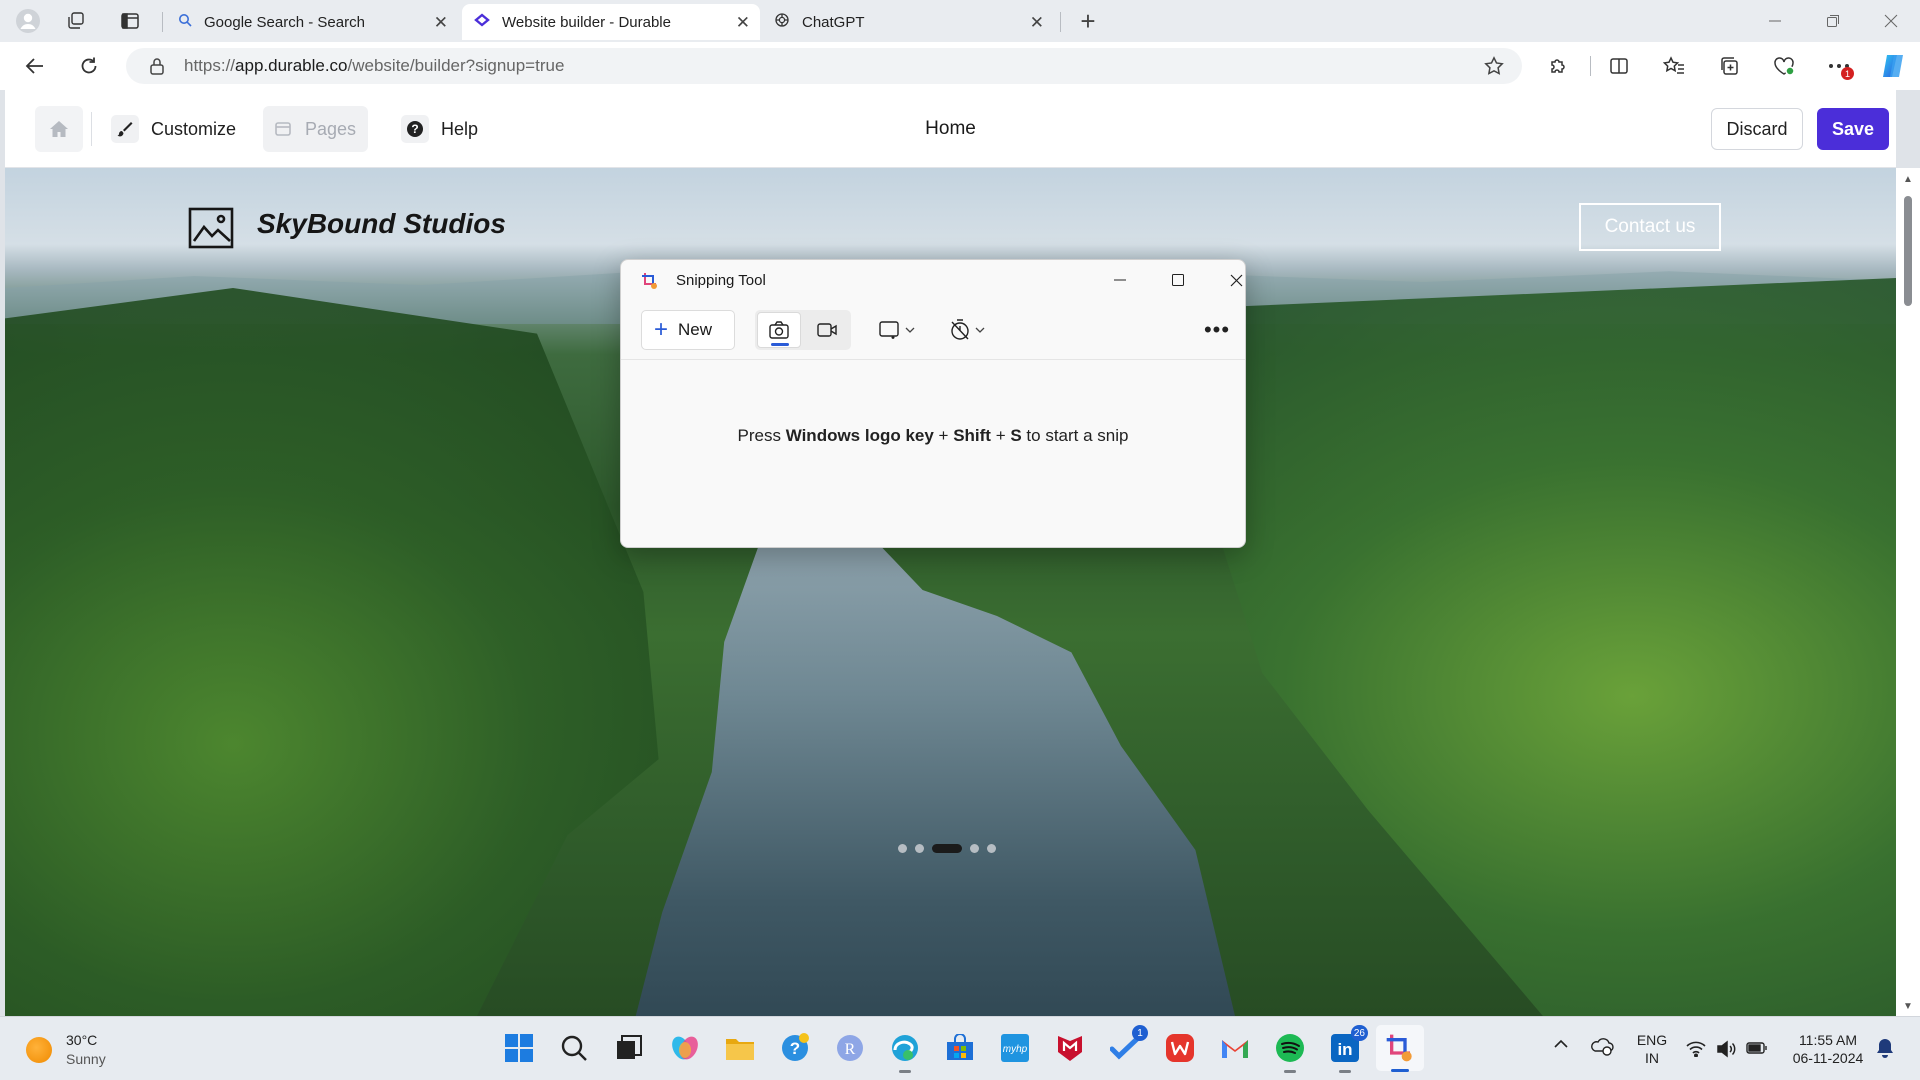 Image resolution: width=1920 pixels, height=1080 pixels. Describe the element at coordinates (66, 1050) in the screenshot. I see `weather-widget: 30°C Sunny` at that location.